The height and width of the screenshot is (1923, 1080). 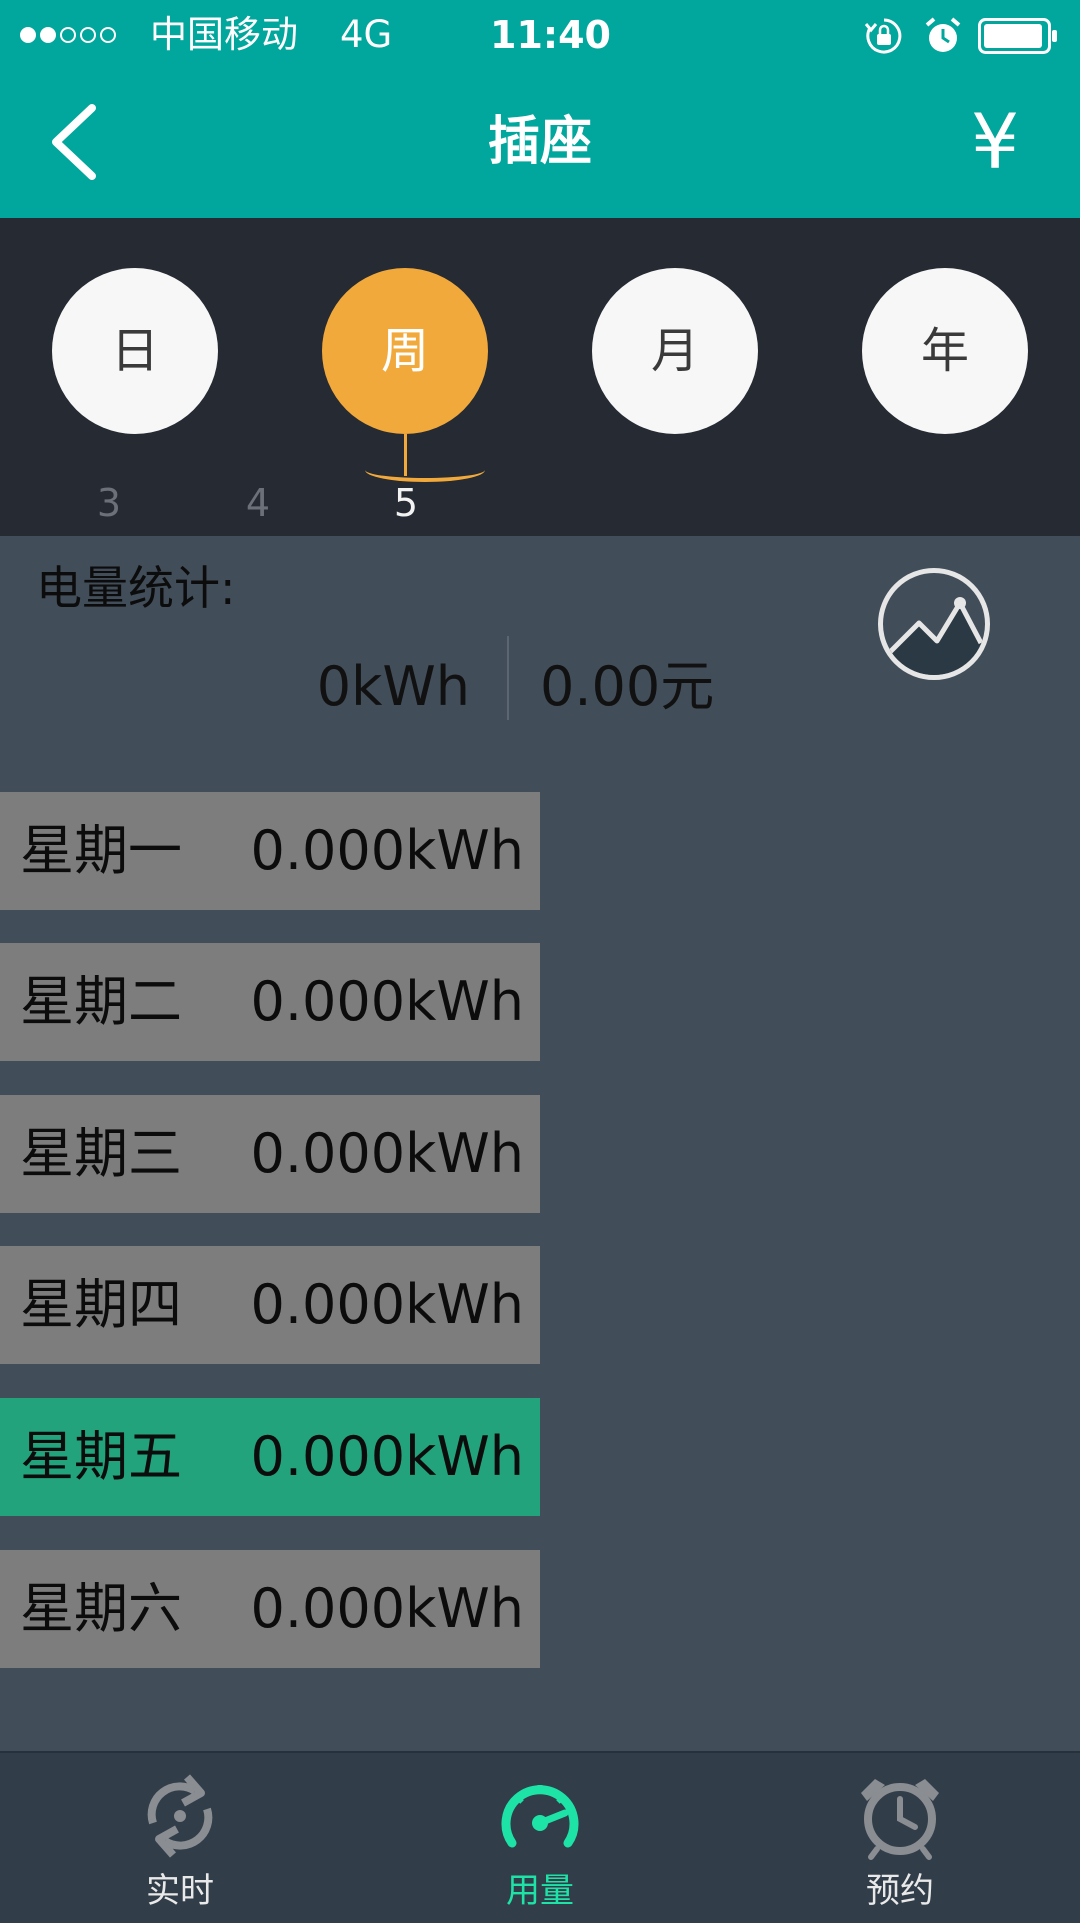 I want to click on chart-button, so click(x=934, y=624).